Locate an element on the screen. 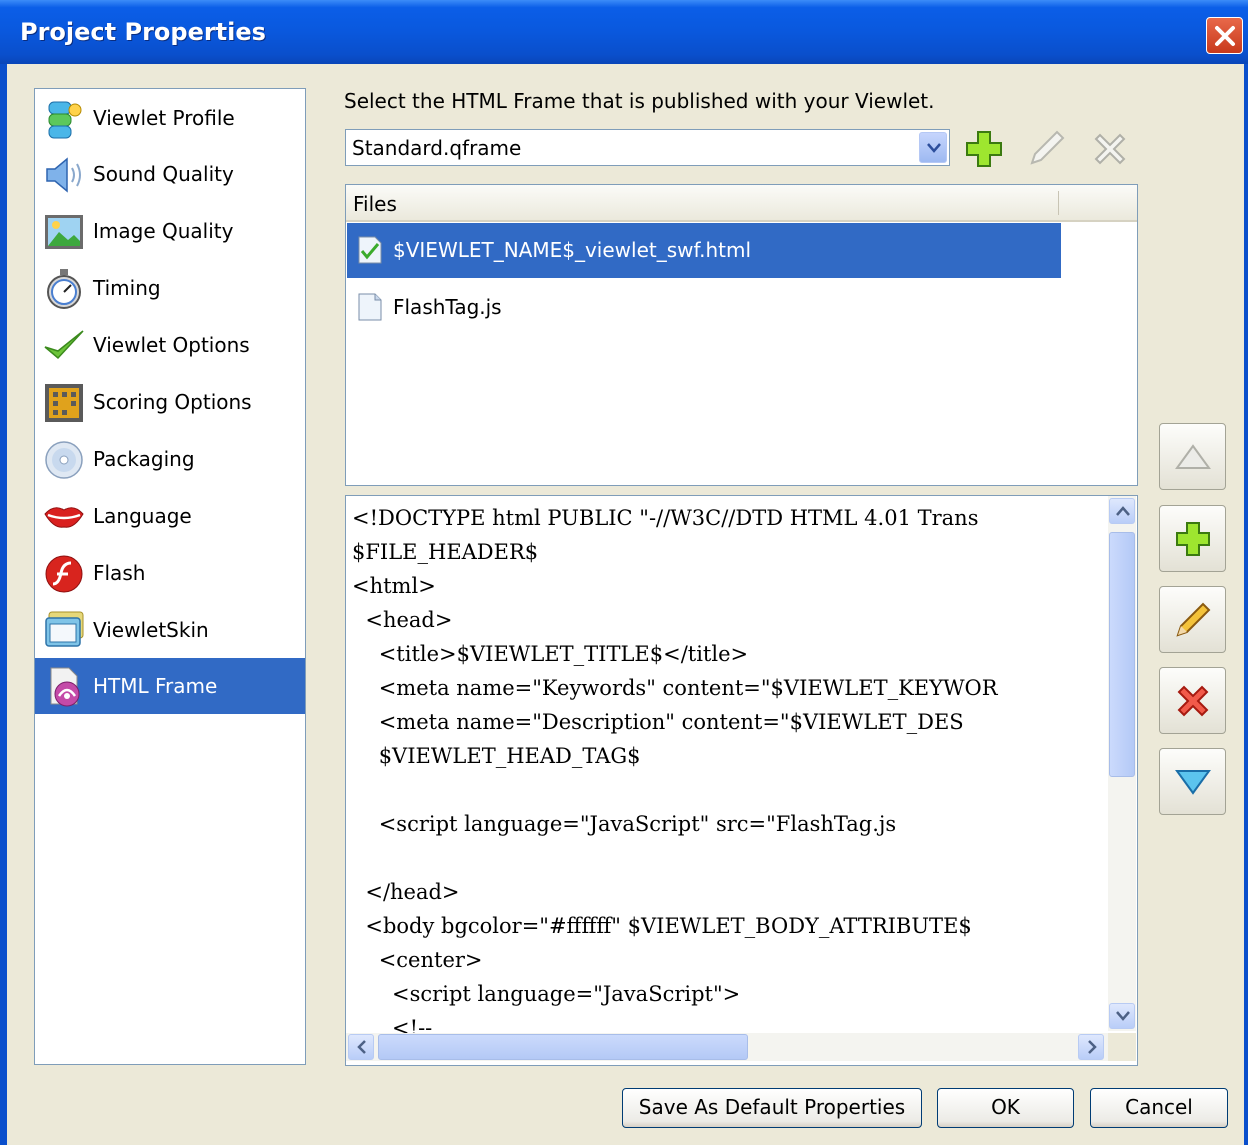  code-line: $VIEWLET_HEAD_TAG$ is located at coordinates (496, 756).